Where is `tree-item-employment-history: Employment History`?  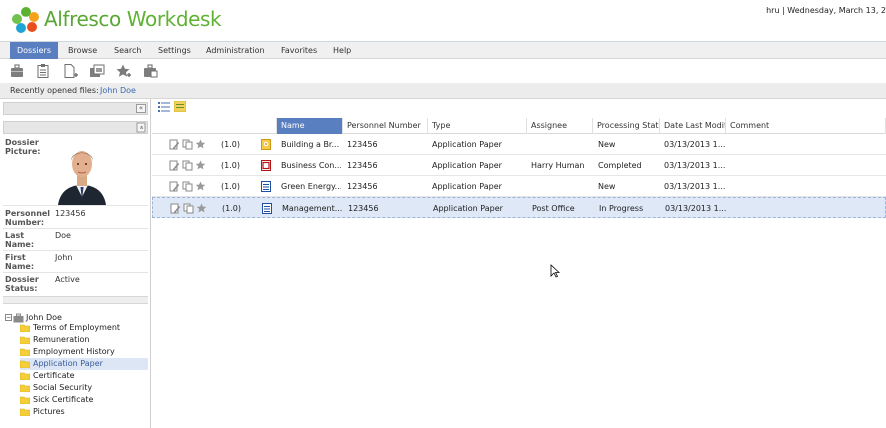
tree-item-employment-history: Employment History is located at coordinates (84, 352).